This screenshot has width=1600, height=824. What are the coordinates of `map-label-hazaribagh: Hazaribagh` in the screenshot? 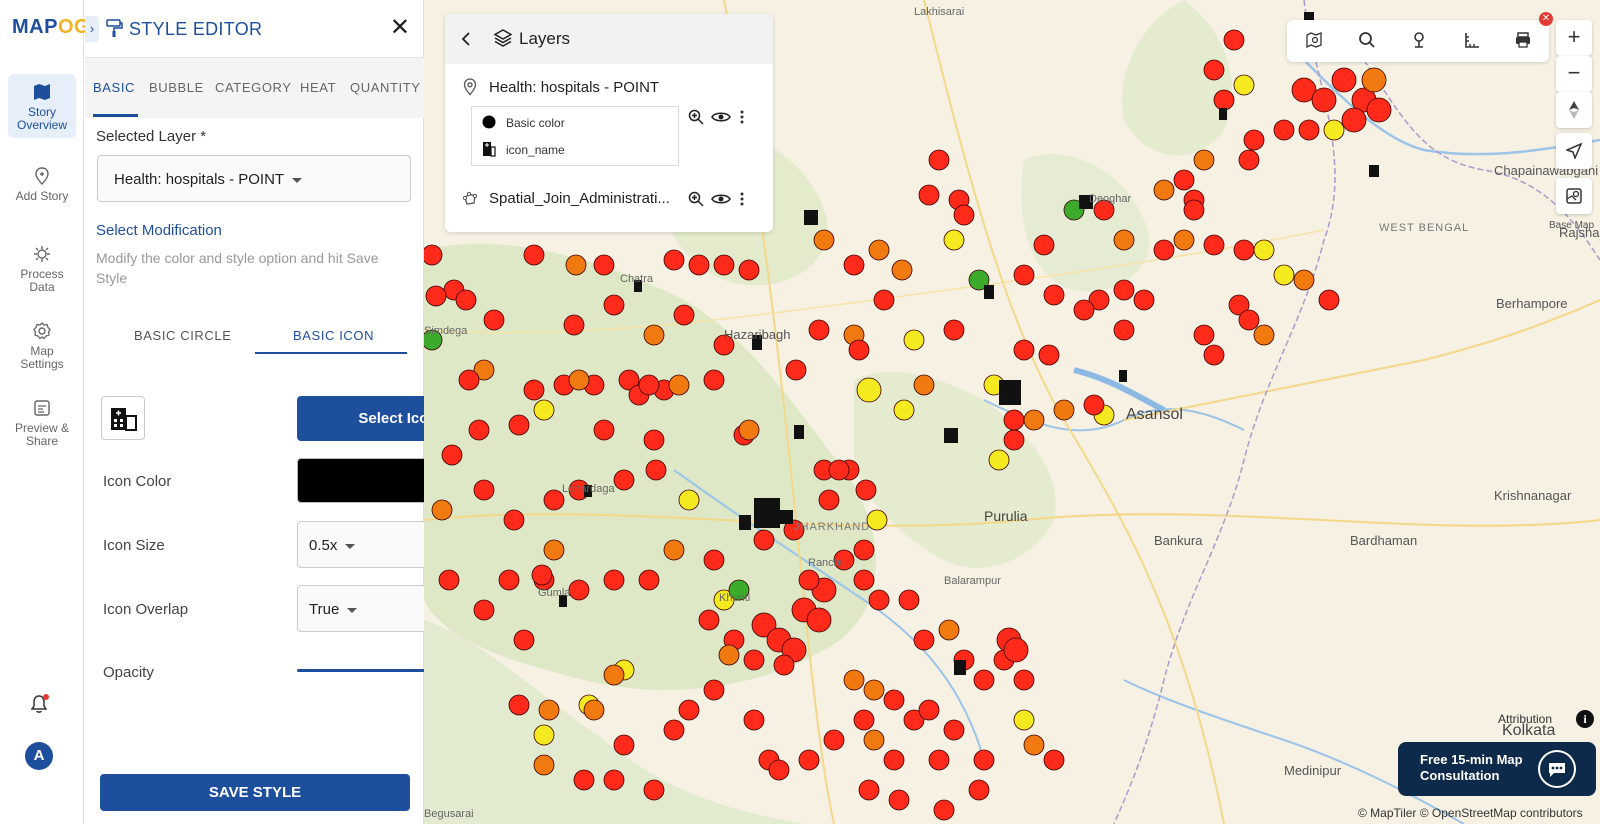 It's located at (757, 334).